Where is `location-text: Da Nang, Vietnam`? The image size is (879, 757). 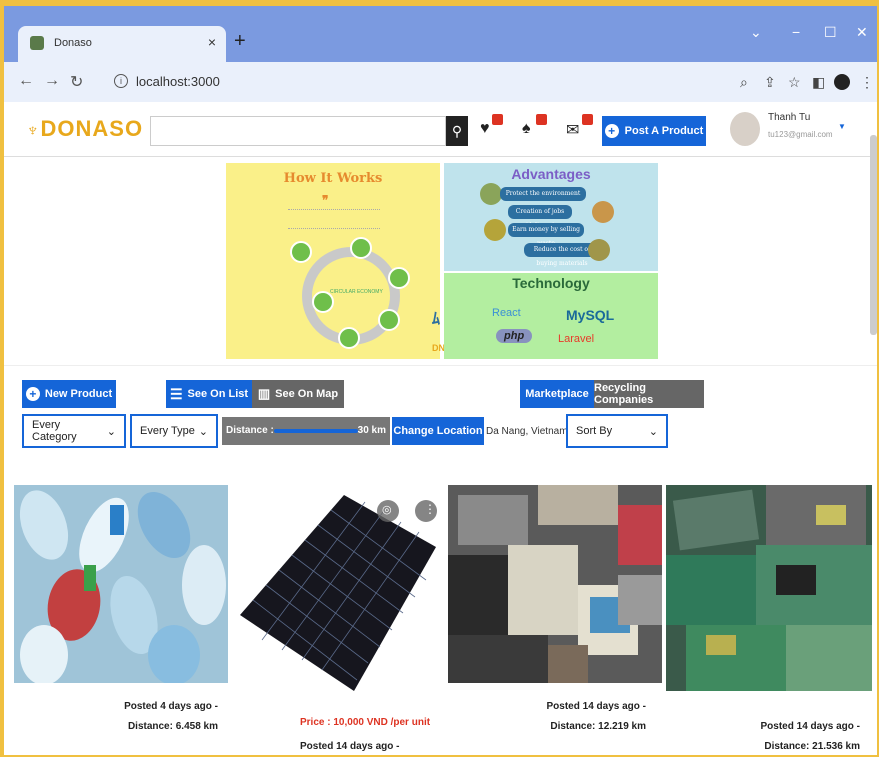 location-text: Da Nang, Vietnam is located at coordinates (527, 431).